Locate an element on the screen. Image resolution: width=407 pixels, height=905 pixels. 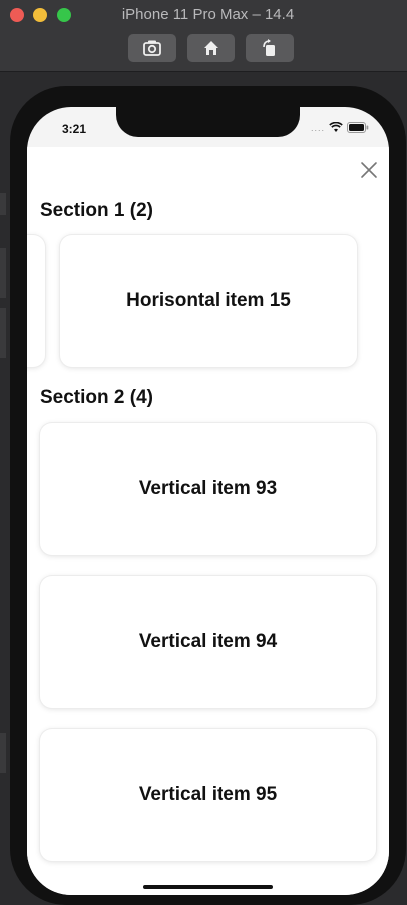
vertical-item-card: Vertical item 93 is located at coordinates (208, 489).